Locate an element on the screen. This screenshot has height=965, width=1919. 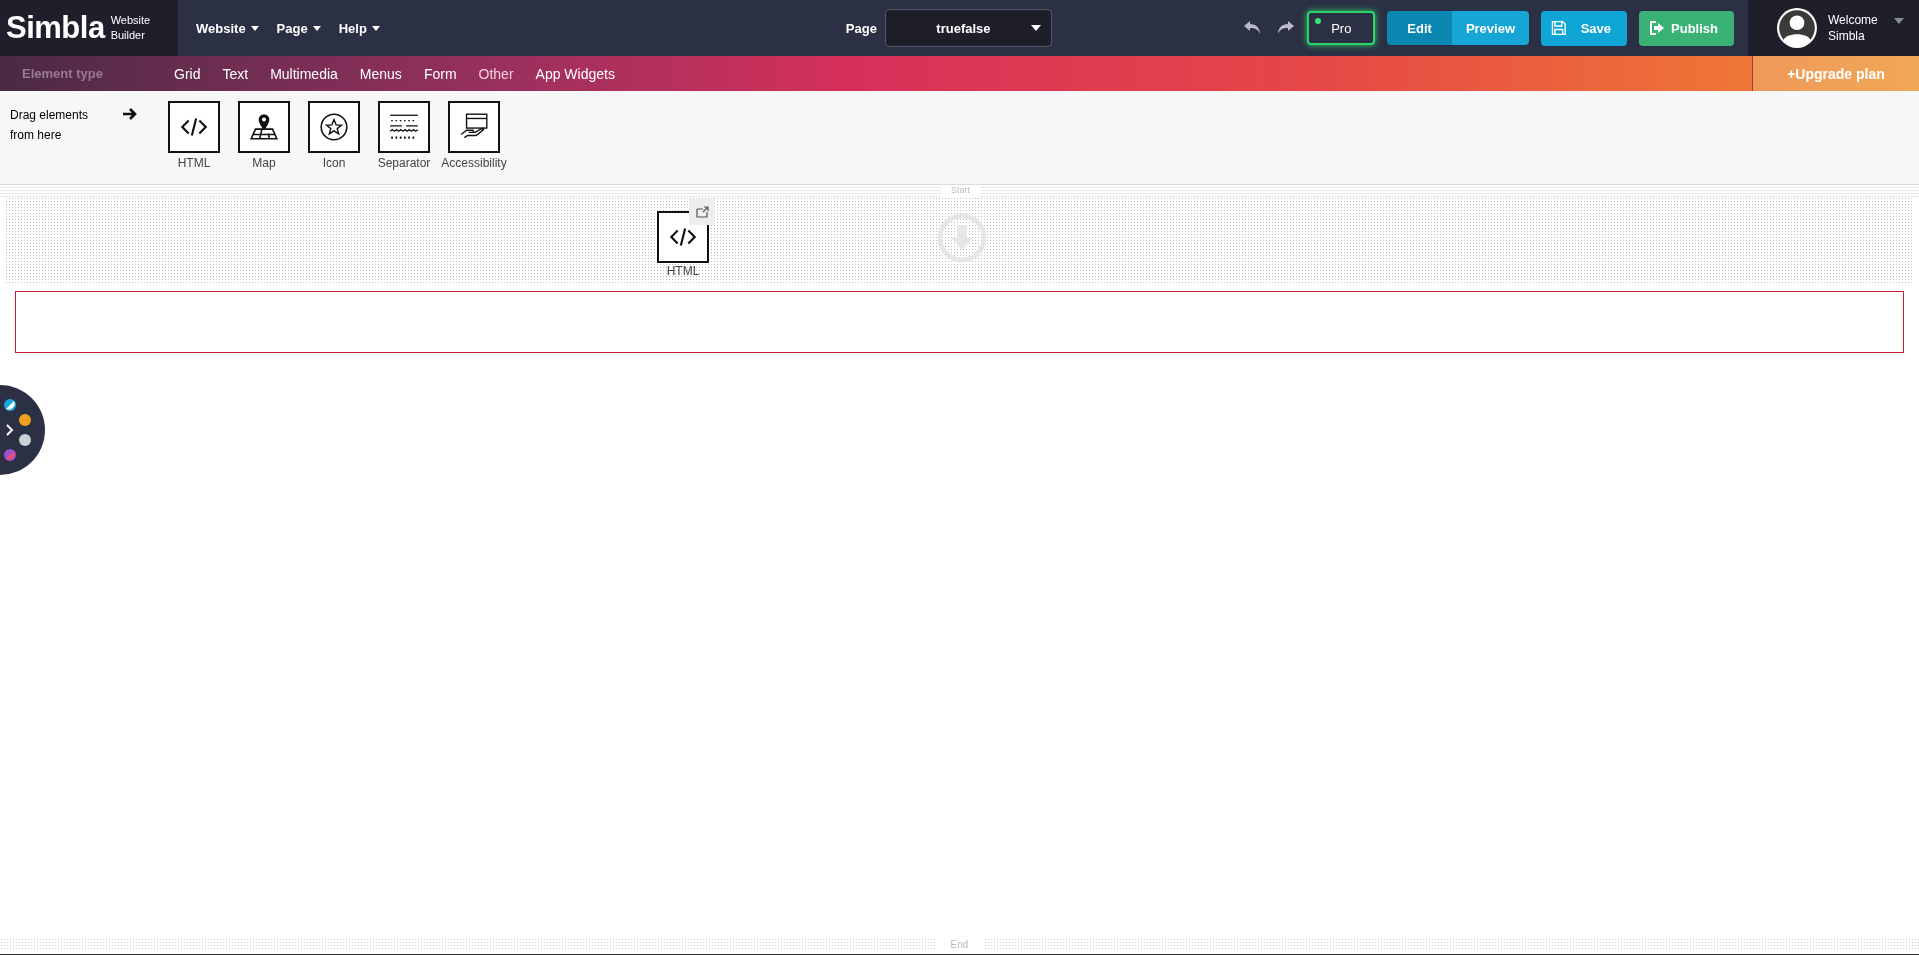
placed-element is located at coordinates (683, 237).